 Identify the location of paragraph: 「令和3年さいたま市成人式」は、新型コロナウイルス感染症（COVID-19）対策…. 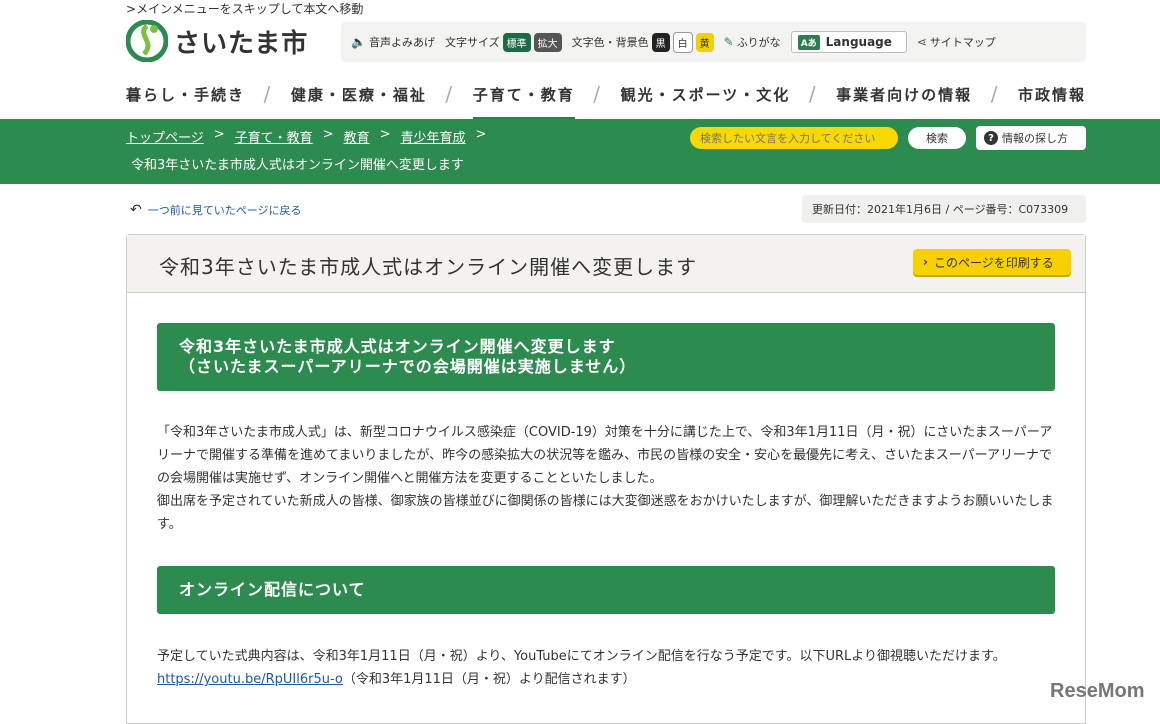
(605, 455).